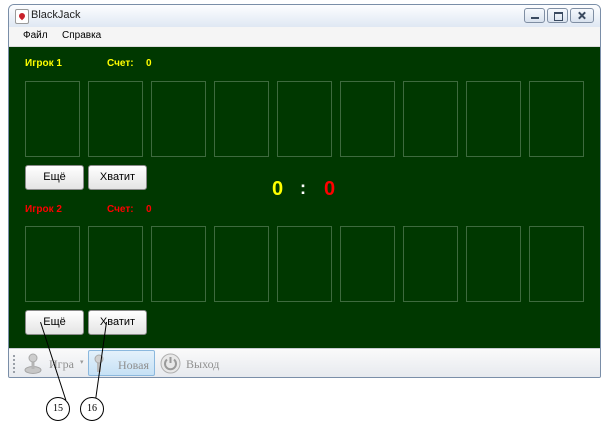  I want to click on player2-score-label: Счет:, so click(120, 209).